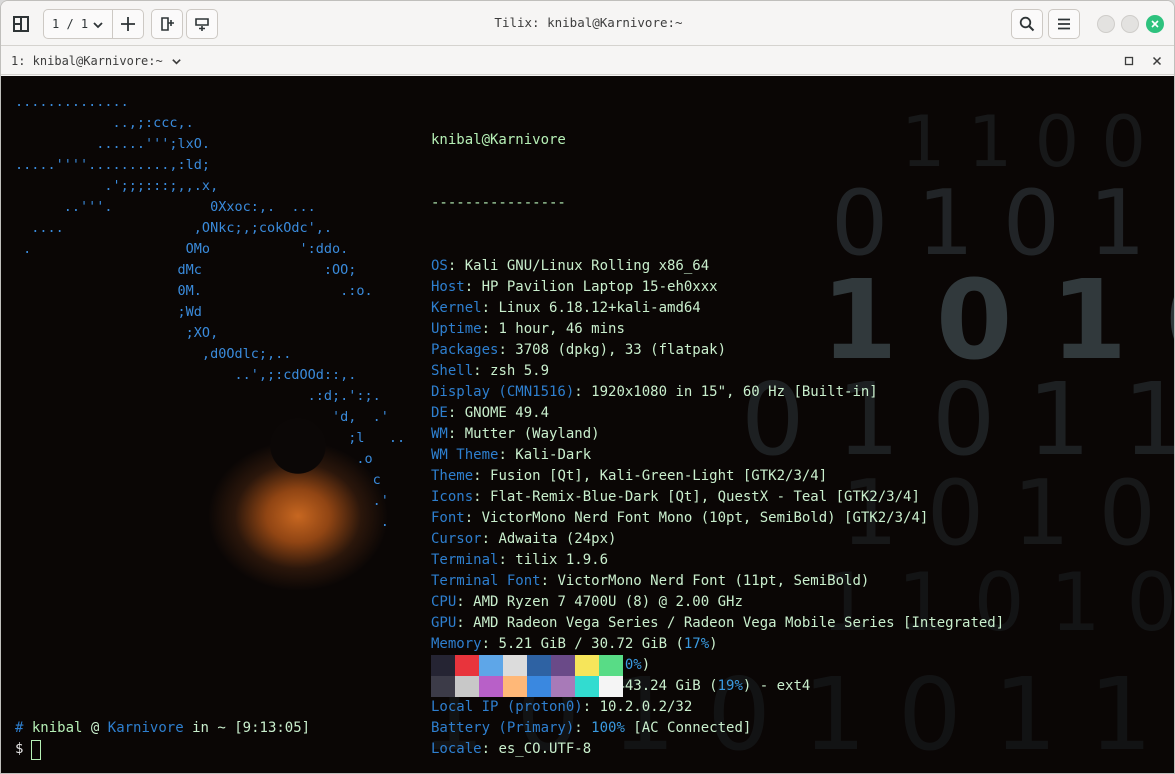 This screenshot has height=774, width=1175. Describe the element at coordinates (186, 270) in the screenshot. I see `logo-line: dMc :OO;` at that location.